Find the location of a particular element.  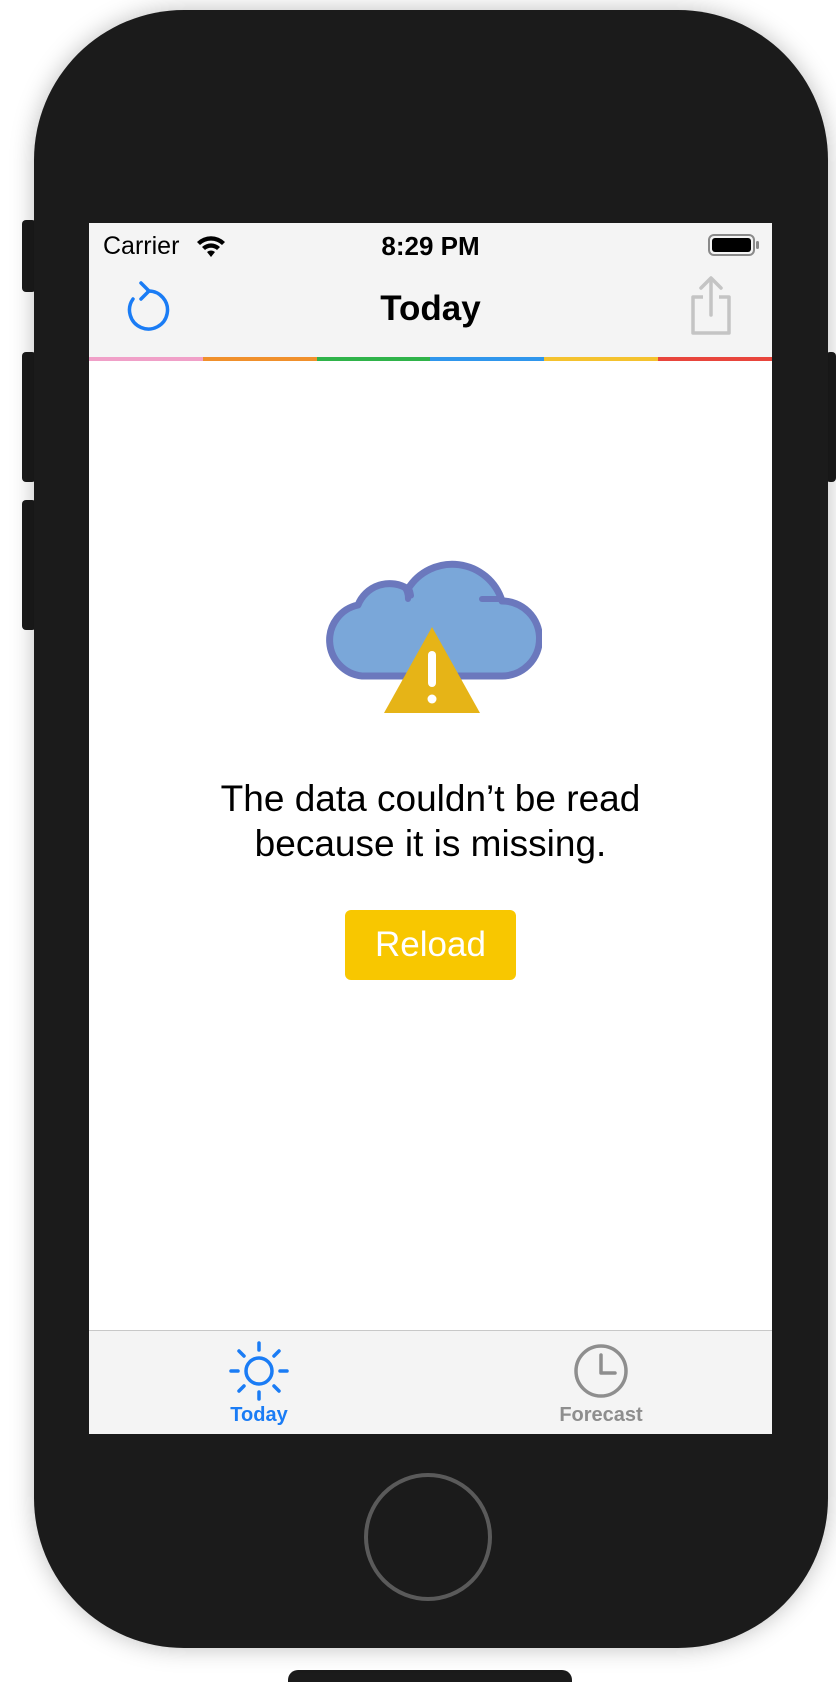

battery-full-icon is located at coordinates (733, 245).